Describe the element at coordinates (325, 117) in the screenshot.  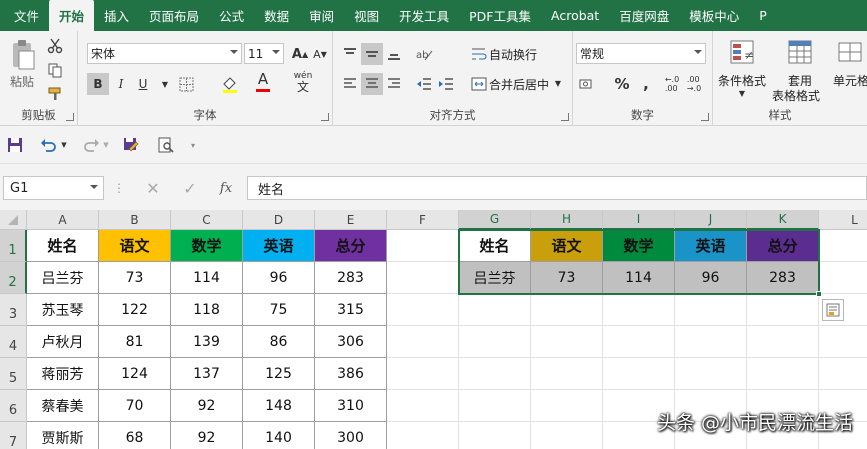
I see `font-launcher-icon` at that location.